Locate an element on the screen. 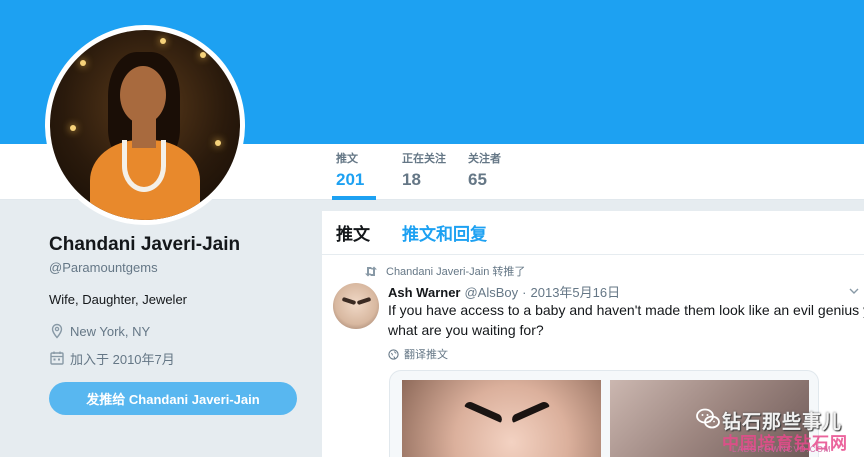 The width and height of the screenshot is (864, 457). timeline-tabs: 推文 推文和回复 is located at coordinates (593, 233).